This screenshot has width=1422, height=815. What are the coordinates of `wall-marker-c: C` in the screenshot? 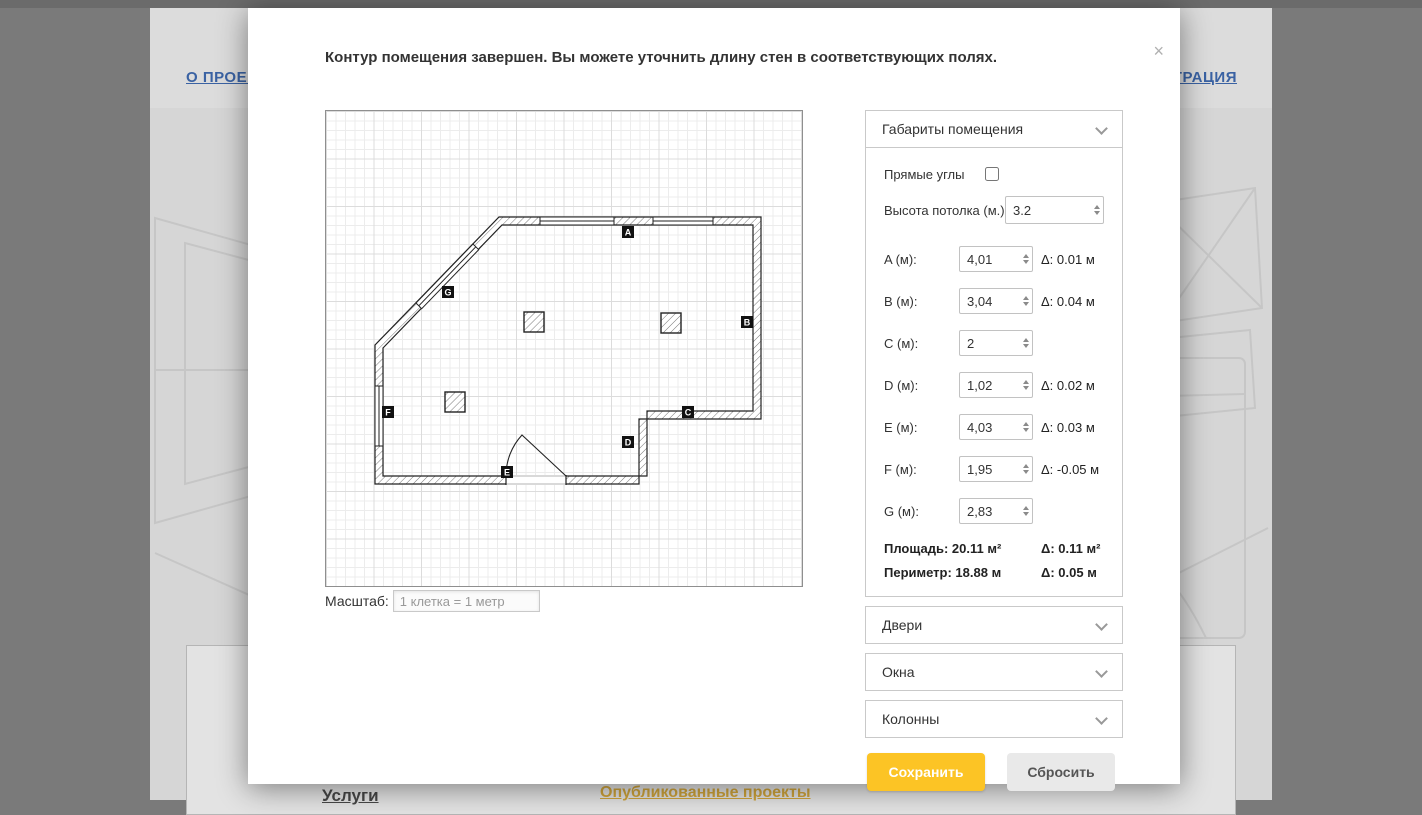 It's located at (688, 412).